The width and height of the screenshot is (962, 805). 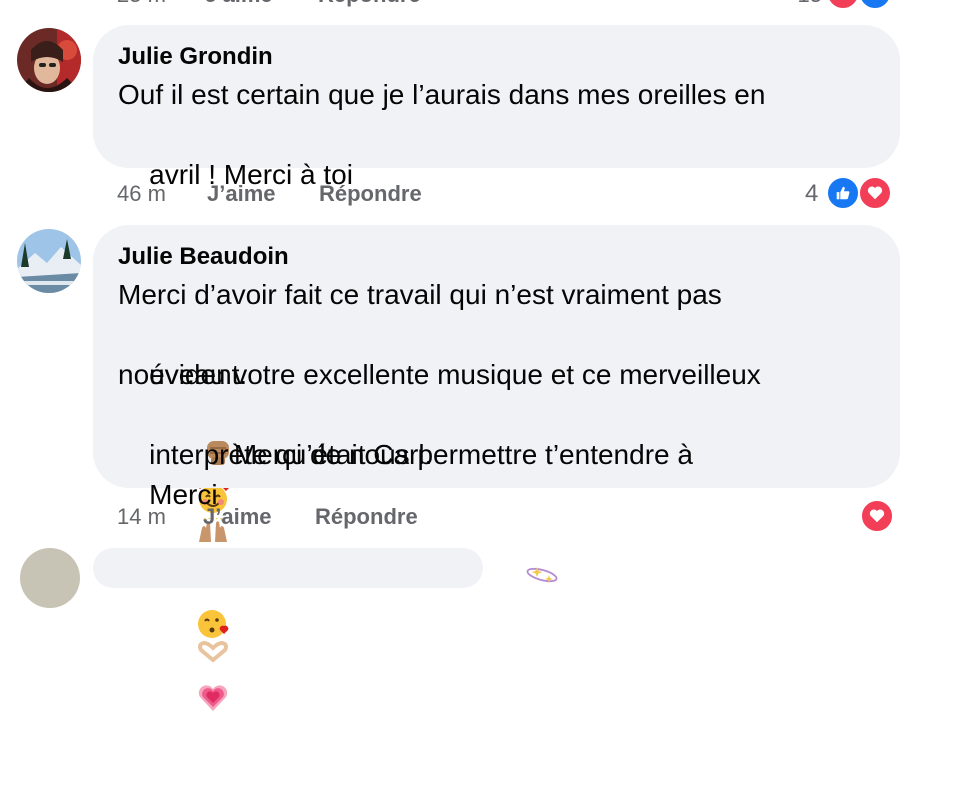 I want to click on previous-comment-actions: 25 m J'aime Répondre 15, so click(x=481, y=6).